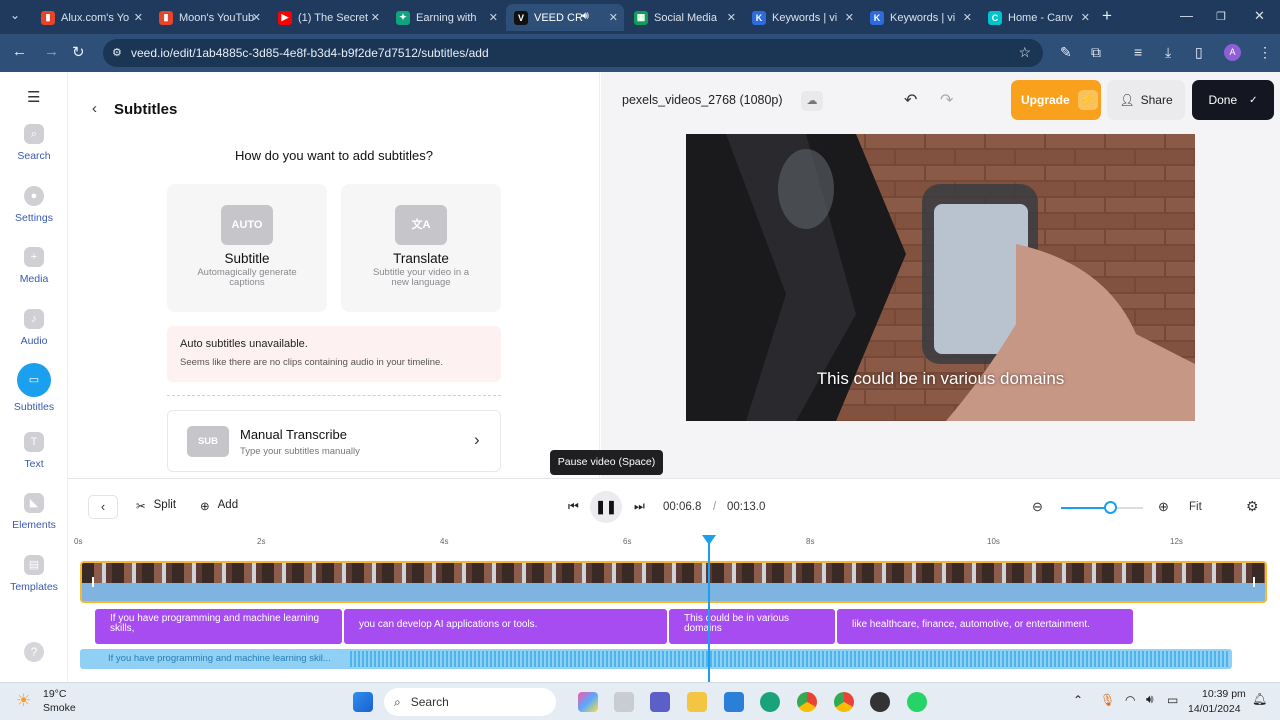 This screenshot has height=720, width=1280. I want to click on browser-tab: ▮ Alux.com's Yo ✕, so click(91, 17).